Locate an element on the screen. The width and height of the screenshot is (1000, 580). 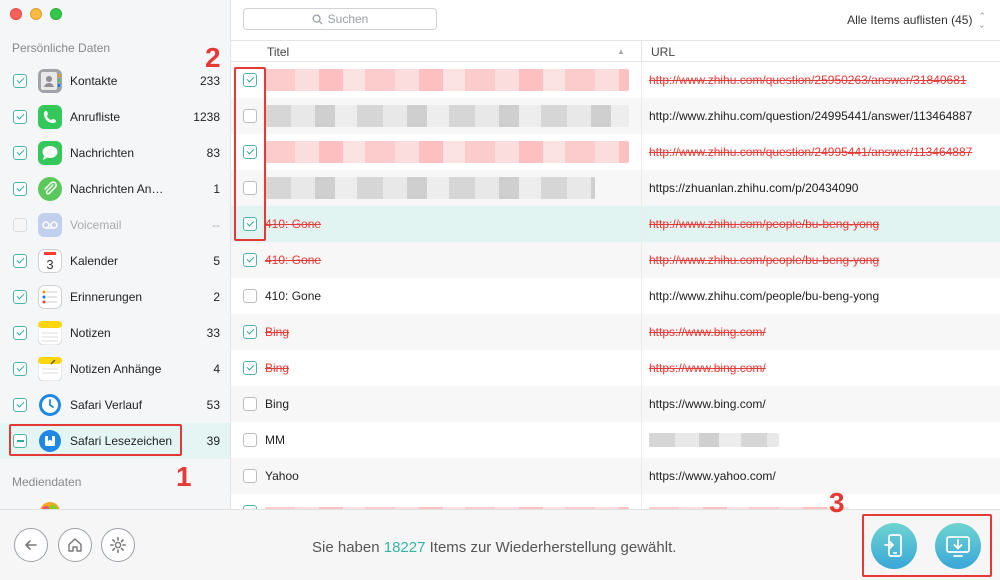
list-filter-select: Alle Items auflisten (45) ⌃ ⌃ is located at coordinates (916, 21).